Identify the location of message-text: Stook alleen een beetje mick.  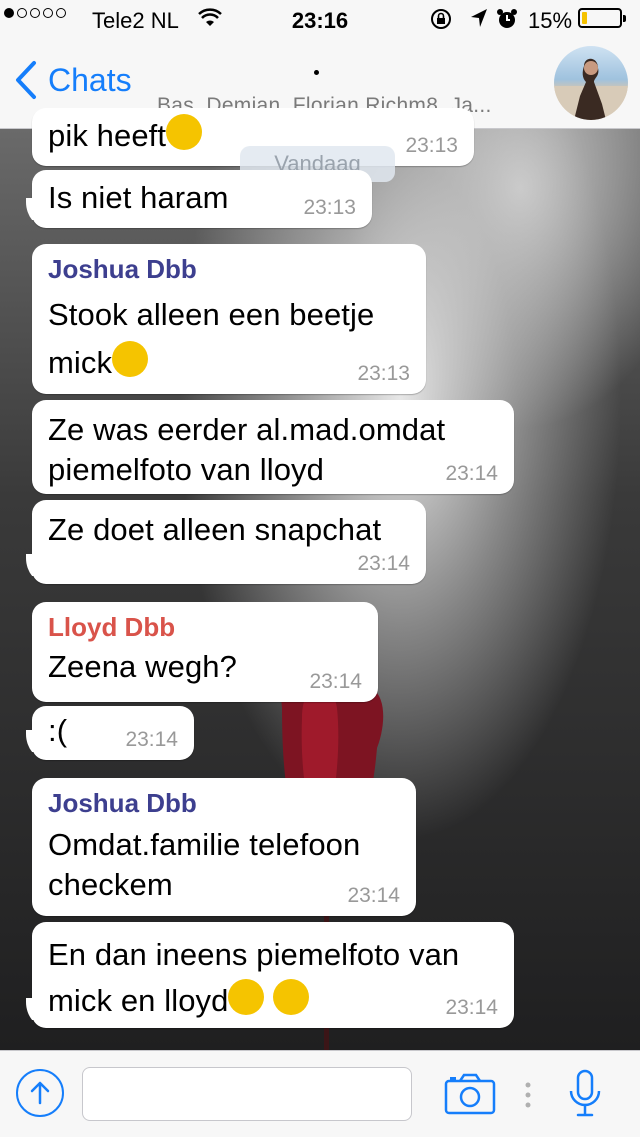
(211, 338).